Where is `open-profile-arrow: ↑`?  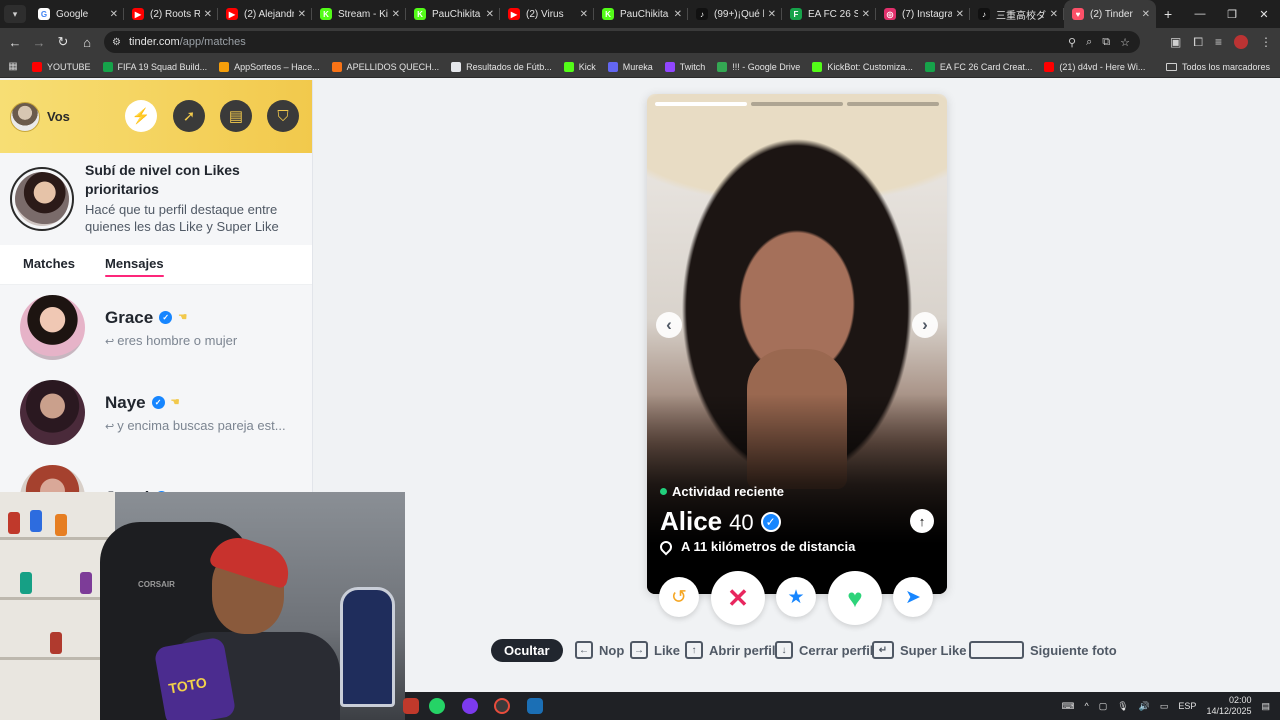
open-profile-arrow: ↑ is located at coordinates (922, 521).